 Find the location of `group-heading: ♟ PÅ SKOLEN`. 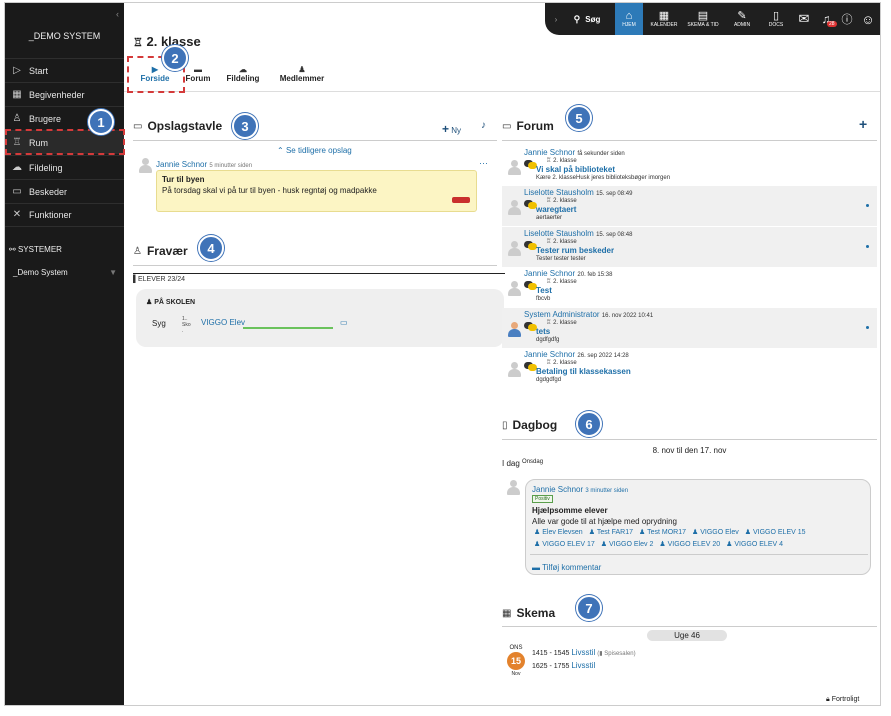

group-heading: ♟ PÅ SKOLEN is located at coordinates (170, 302).